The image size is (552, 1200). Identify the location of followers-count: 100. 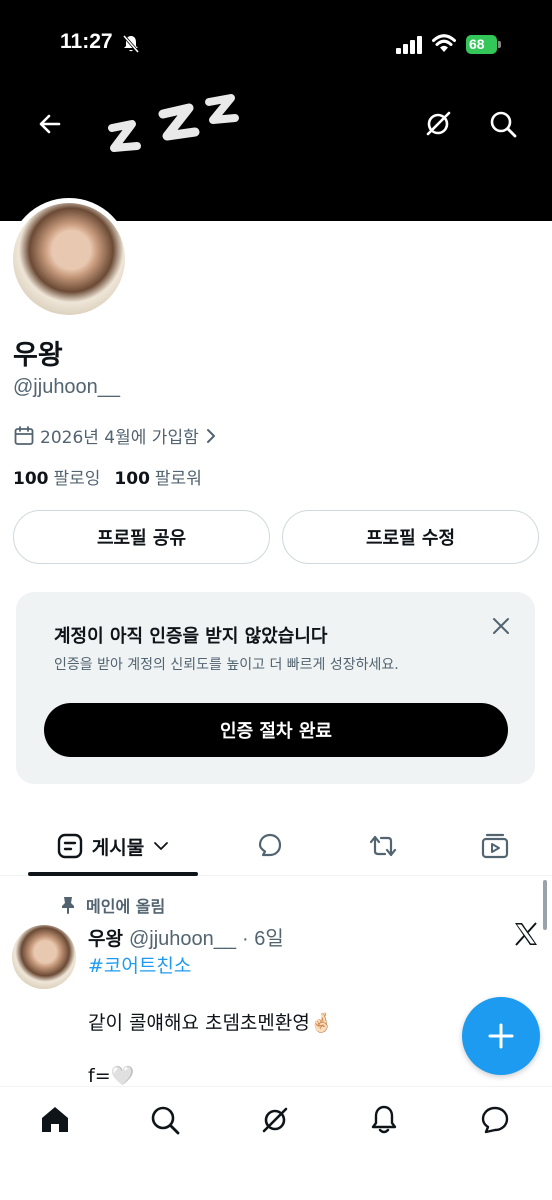
(132, 479).